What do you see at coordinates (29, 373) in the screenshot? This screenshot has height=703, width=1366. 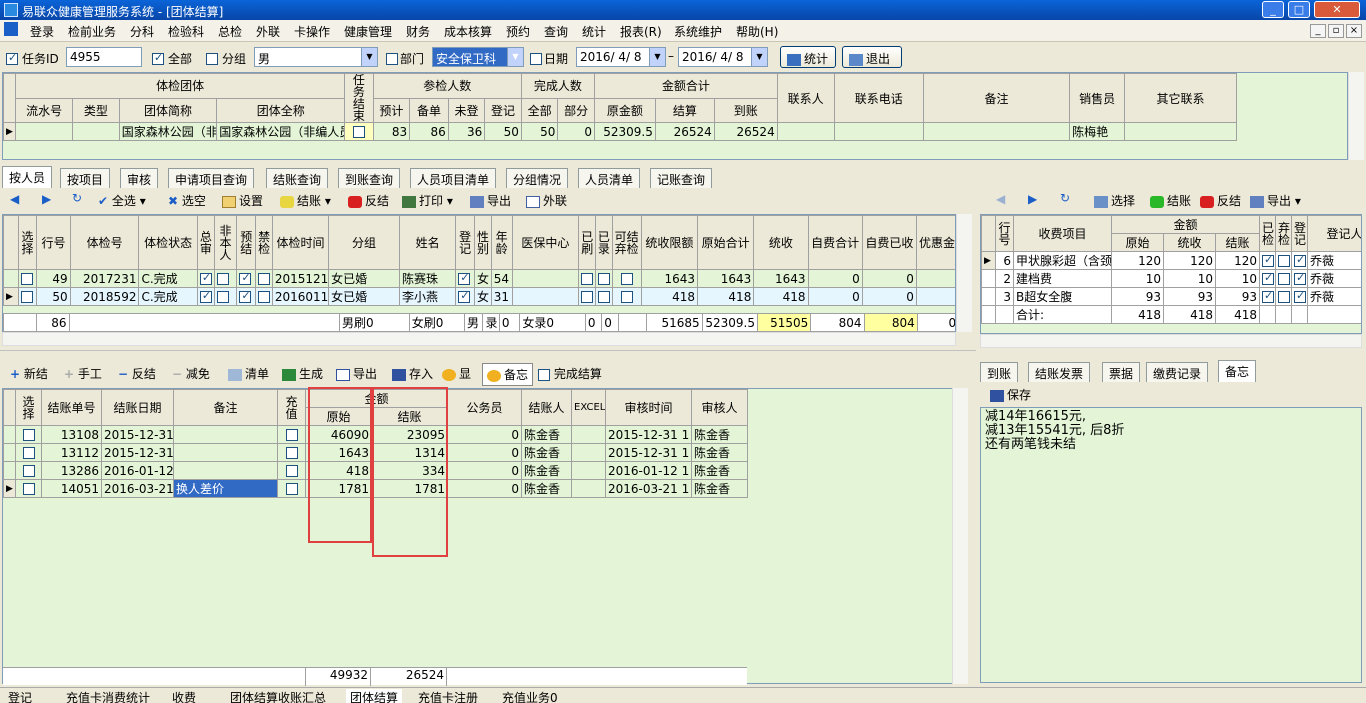 I see `new-settle-button: + 新结` at bounding box center [29, 373].